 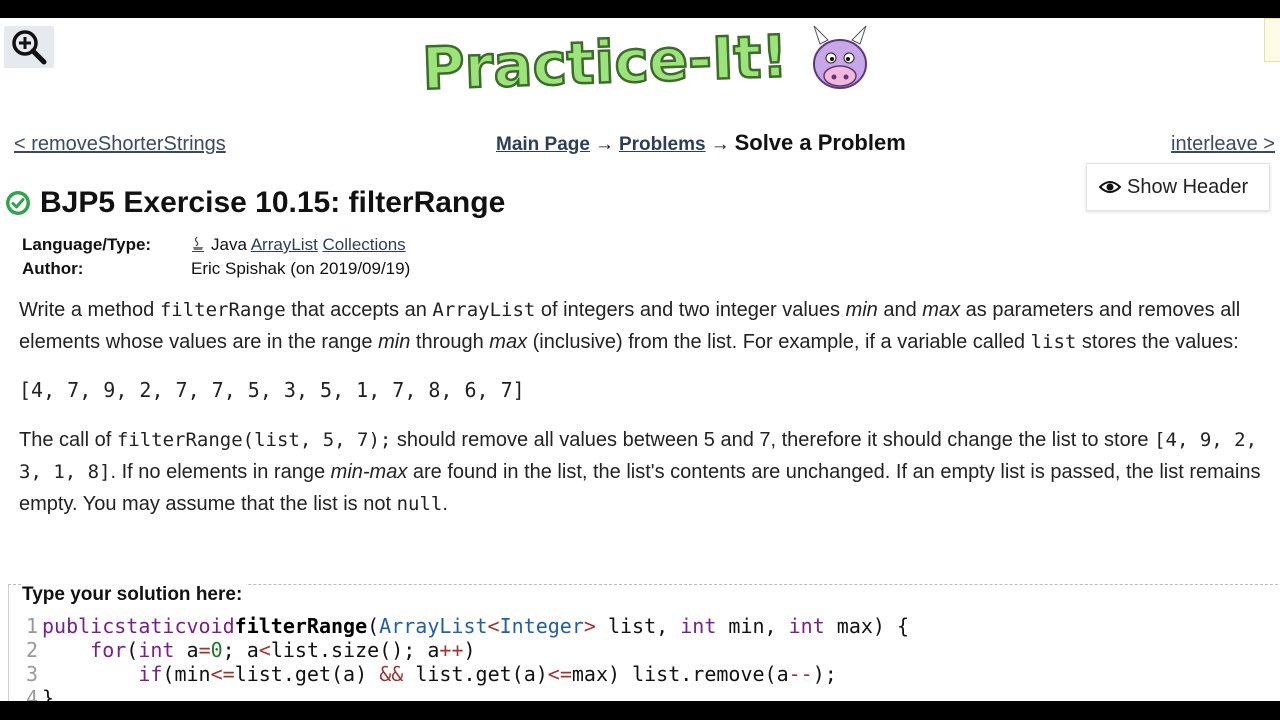 I want to click on line-number: 3, so click(x=31, y=674).